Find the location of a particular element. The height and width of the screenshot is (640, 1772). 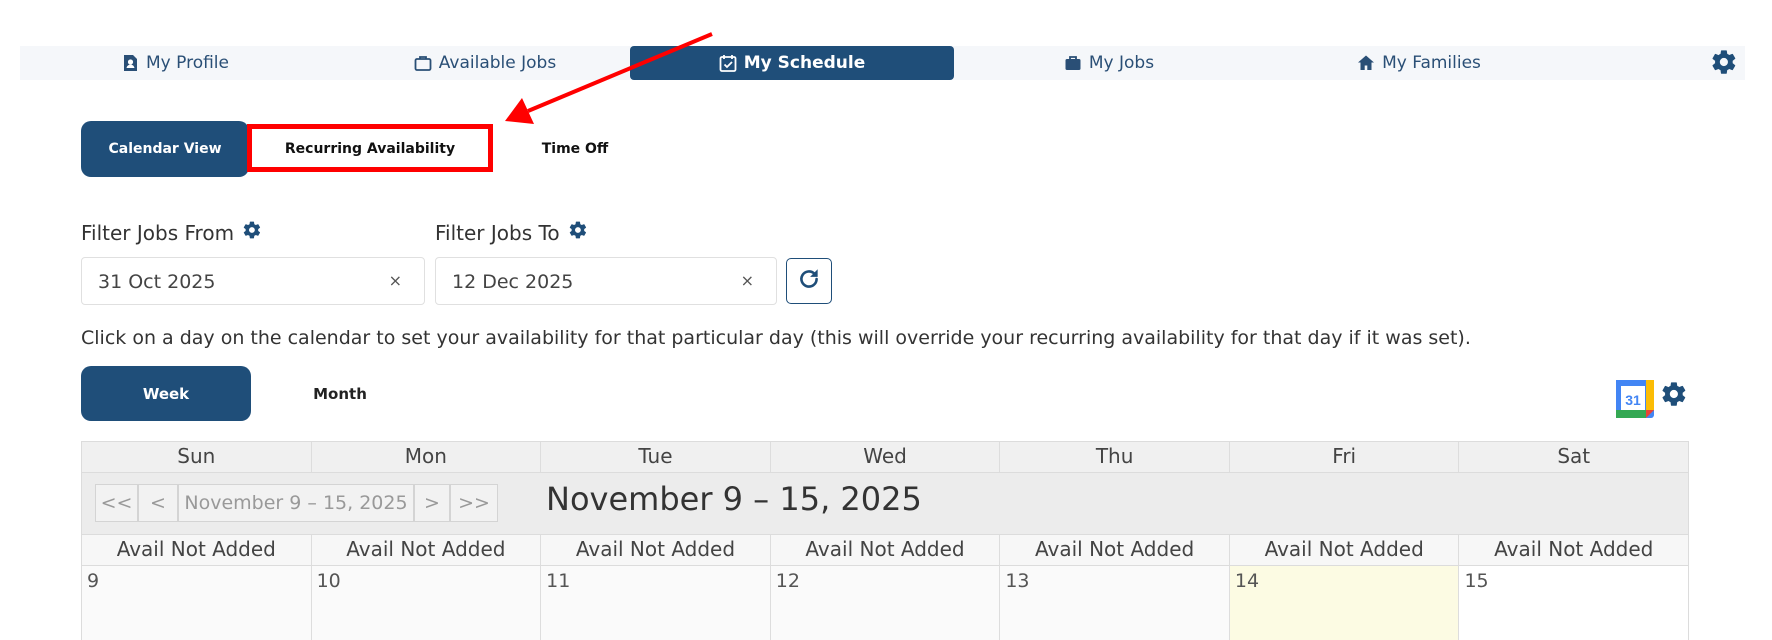

day-cell: 9 is located at coordinates (197, 603).